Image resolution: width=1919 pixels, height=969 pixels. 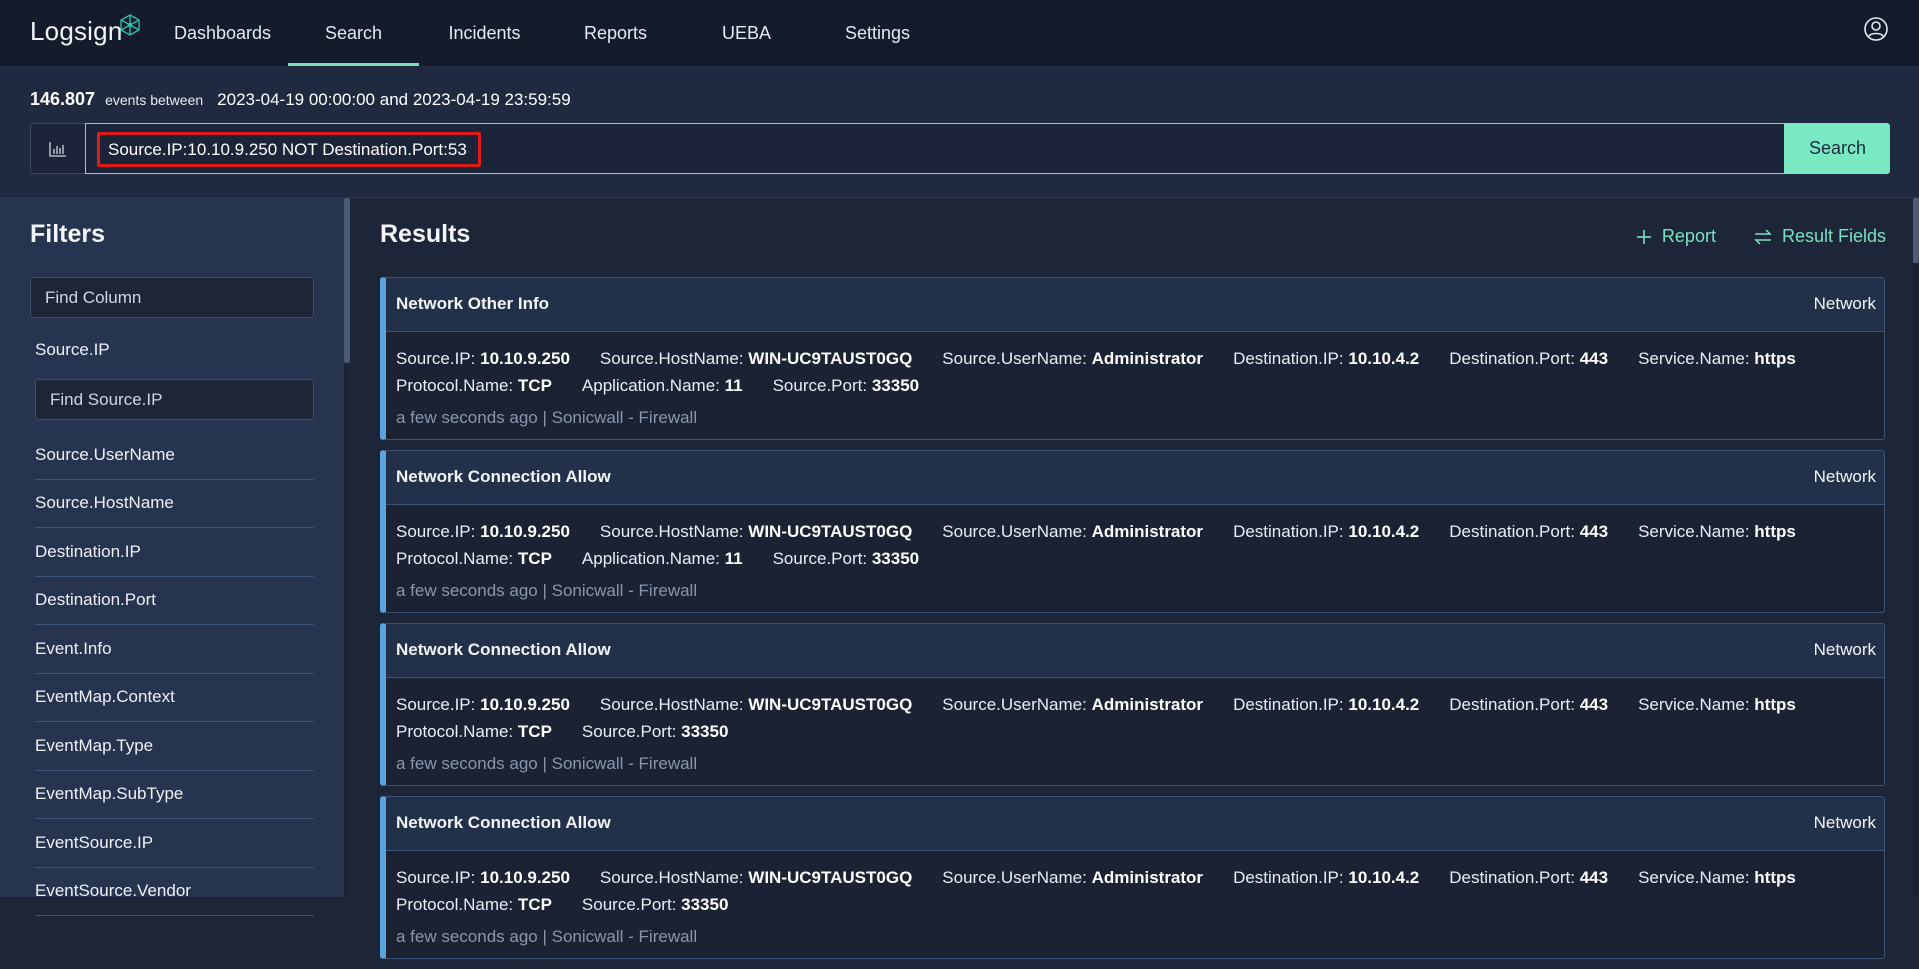 I want to click on filter-field-item: EventMap.Context, so click(x=174, y=698).